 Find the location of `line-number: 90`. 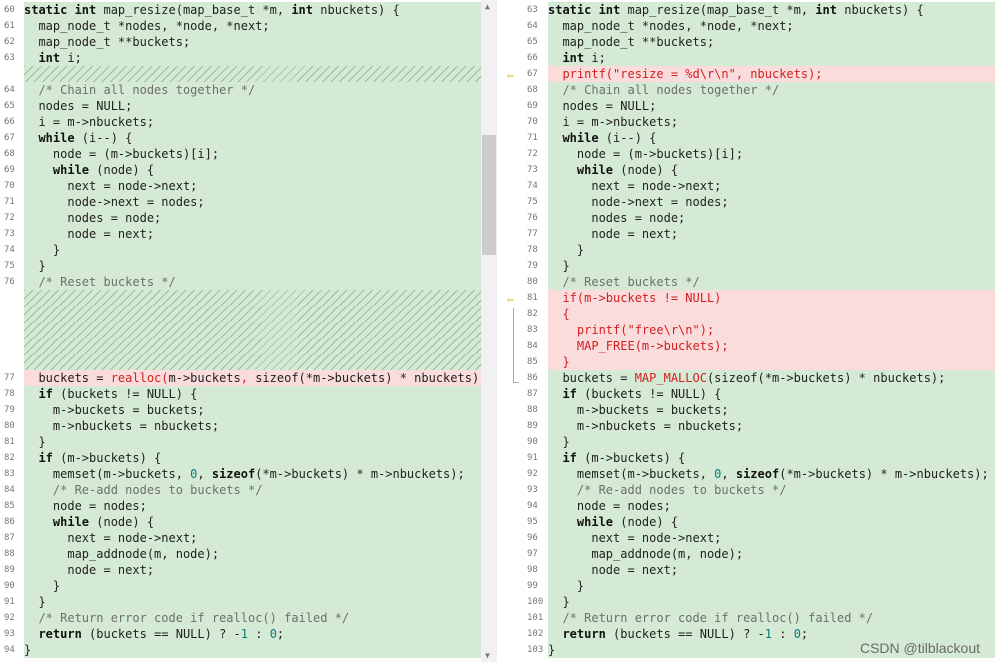

line-number: 90 is located at coordinates (12, 586).